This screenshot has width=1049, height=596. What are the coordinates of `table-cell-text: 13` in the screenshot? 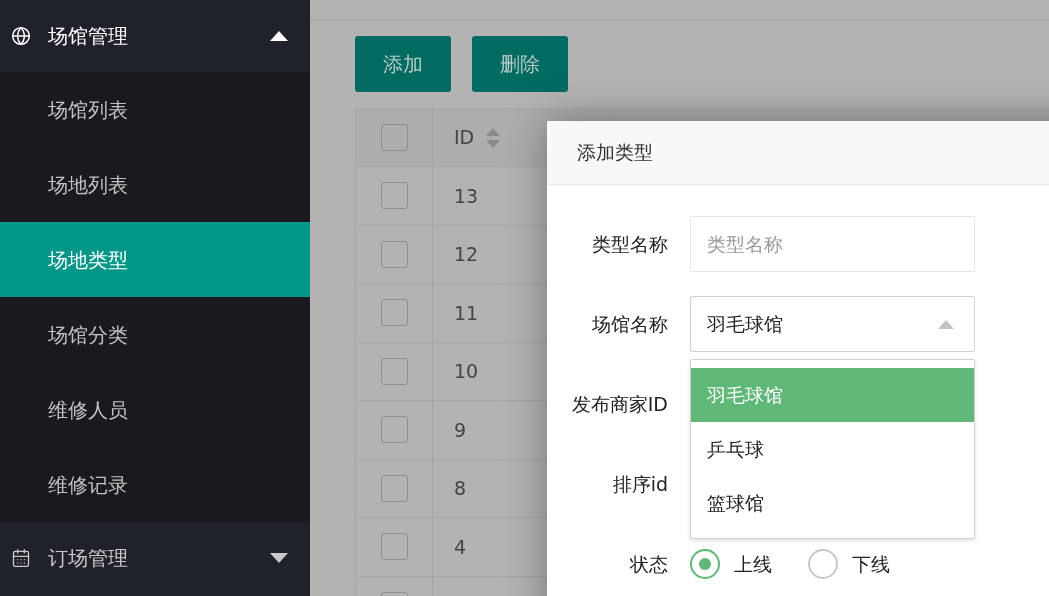 It's located at (466, 196).